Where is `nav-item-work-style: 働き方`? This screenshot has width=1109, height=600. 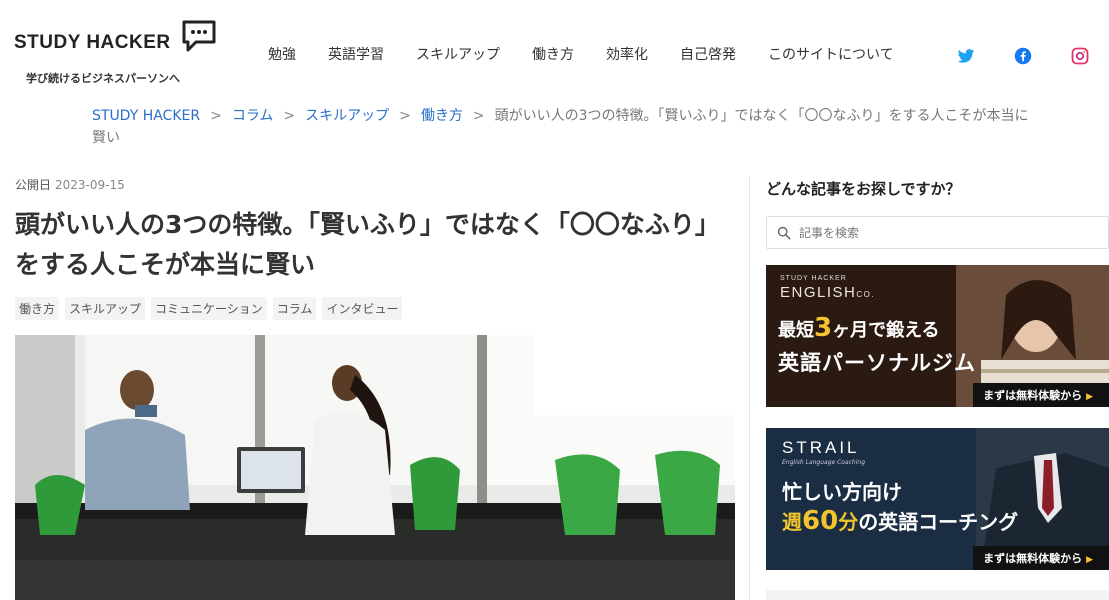 nav-item-work-style: 働き方 is located at coordinates (553, 54).